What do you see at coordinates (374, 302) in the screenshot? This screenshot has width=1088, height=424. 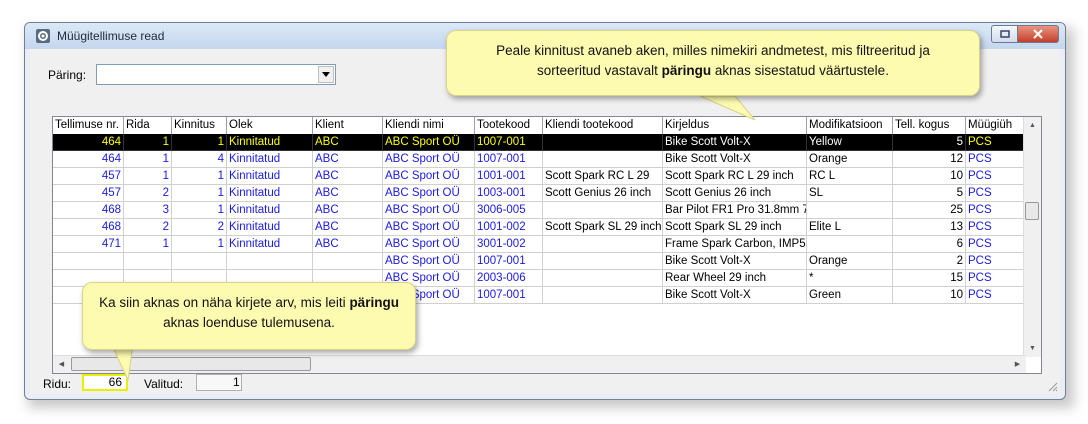 I see `callout-bottom-bold: päringu` at bounding box center [374, 302].